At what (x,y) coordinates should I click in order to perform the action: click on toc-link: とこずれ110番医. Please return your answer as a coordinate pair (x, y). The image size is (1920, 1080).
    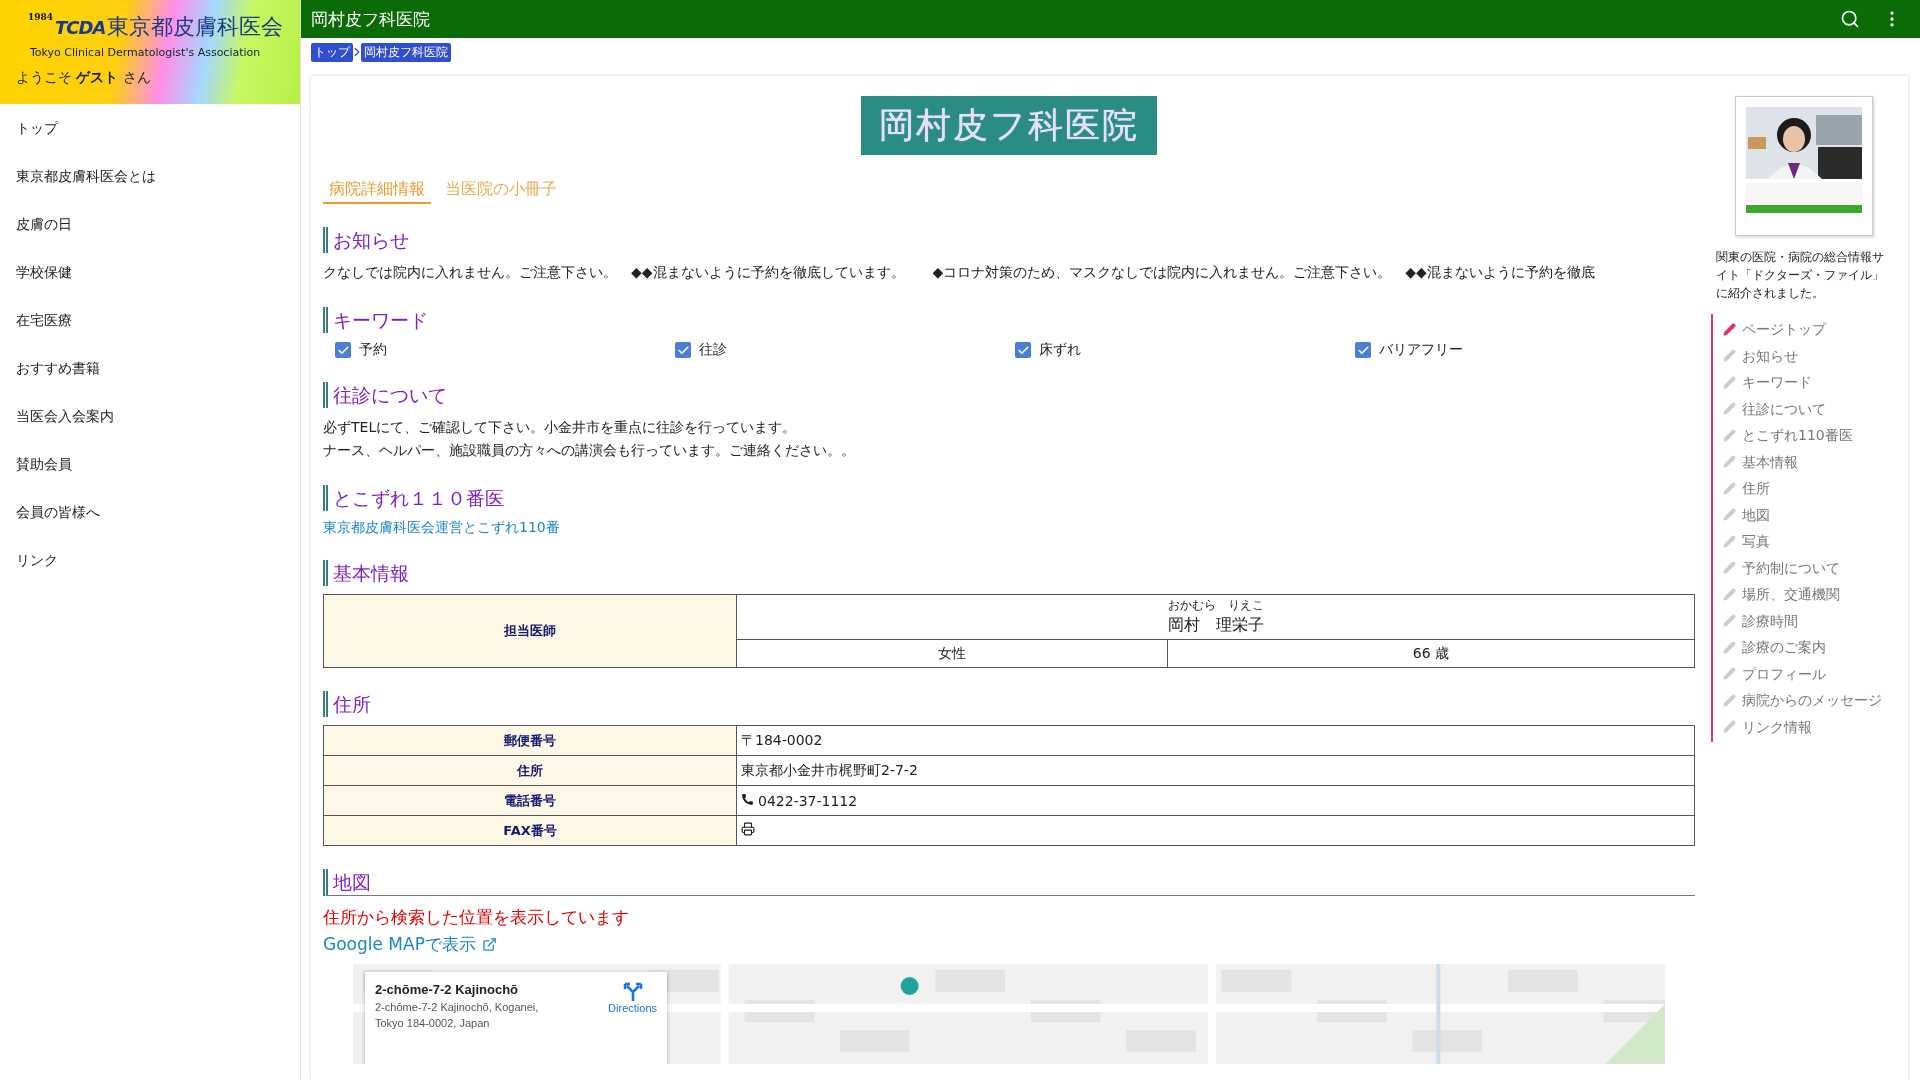
    Looking at the image, I should click on (1809, 435).